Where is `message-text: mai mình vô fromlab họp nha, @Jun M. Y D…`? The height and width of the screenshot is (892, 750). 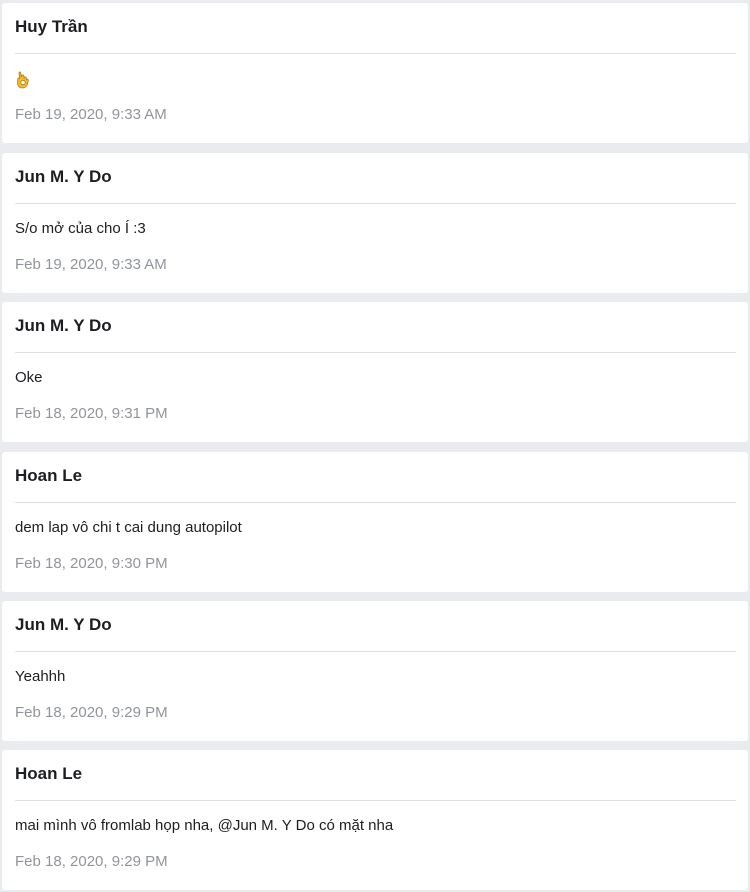
message-text: mai mình vô fromlab họp nha, @Jun M. Y D… is located at coordinates (204, 825).